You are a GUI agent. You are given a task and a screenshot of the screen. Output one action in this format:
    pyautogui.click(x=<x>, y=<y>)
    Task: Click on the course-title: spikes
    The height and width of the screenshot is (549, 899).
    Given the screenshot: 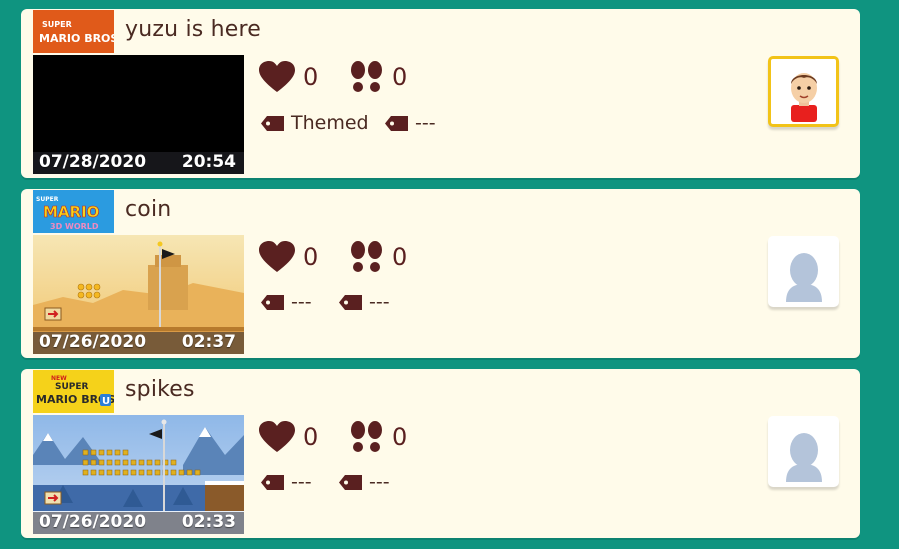 What is the action you would take?
    pyautogui.click(x=160, y=389)
    